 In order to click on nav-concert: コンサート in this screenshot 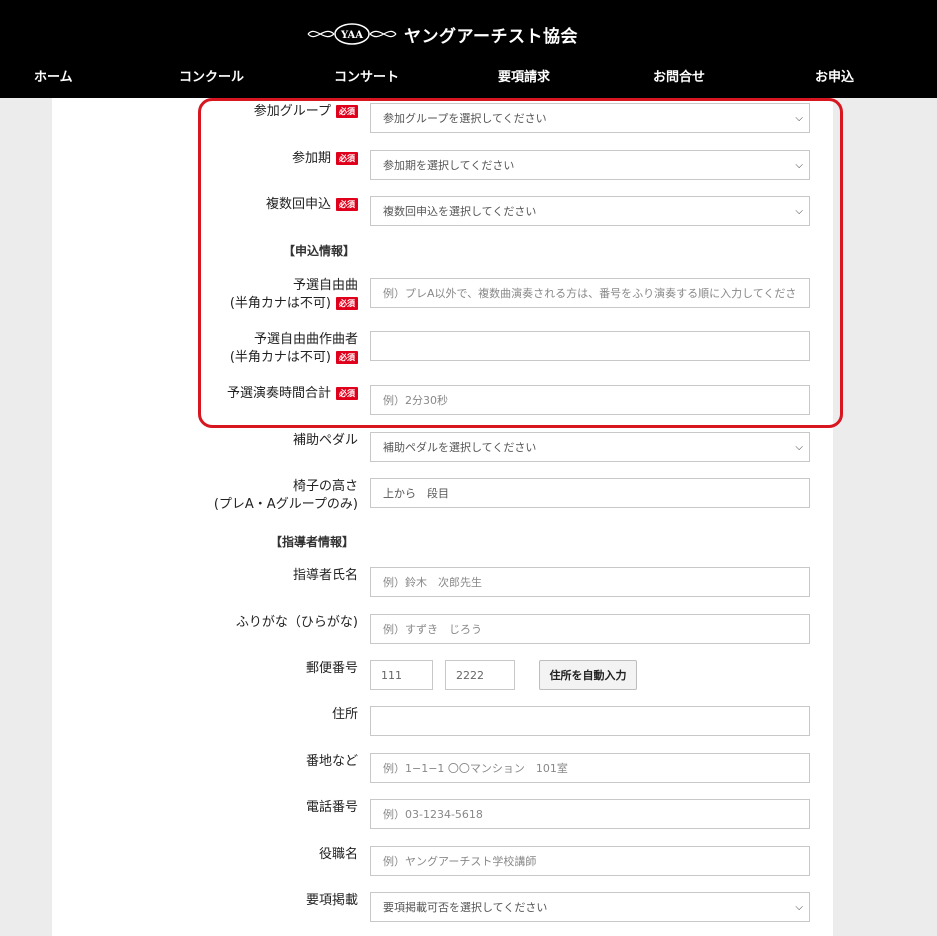, I will do `click(366, 75)`.